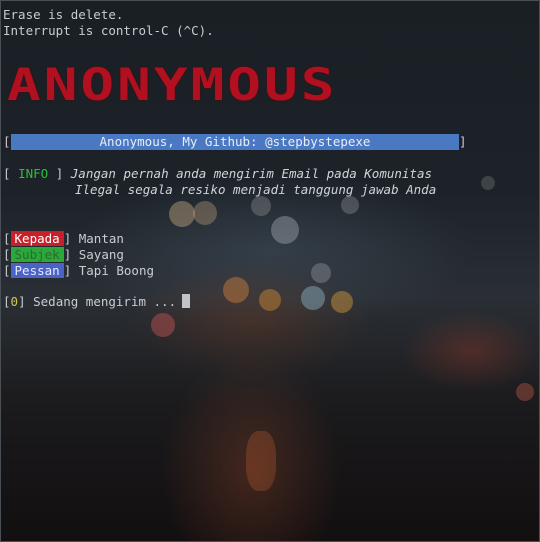  Describe the element at coordinates (463, 141) in the screenshot. I see `banner-close-bracket: ]` at that location.